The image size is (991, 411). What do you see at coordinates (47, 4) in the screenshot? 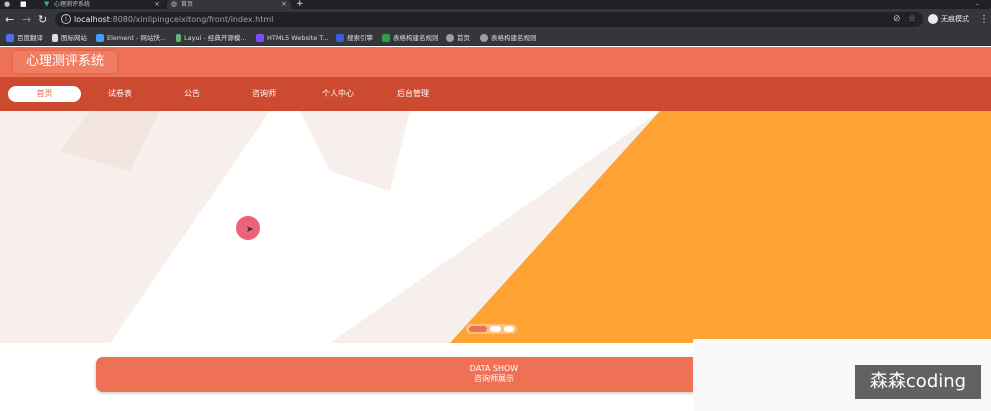
I see `vue-favicon-icon: ▼` at bounding box center [47, 4].